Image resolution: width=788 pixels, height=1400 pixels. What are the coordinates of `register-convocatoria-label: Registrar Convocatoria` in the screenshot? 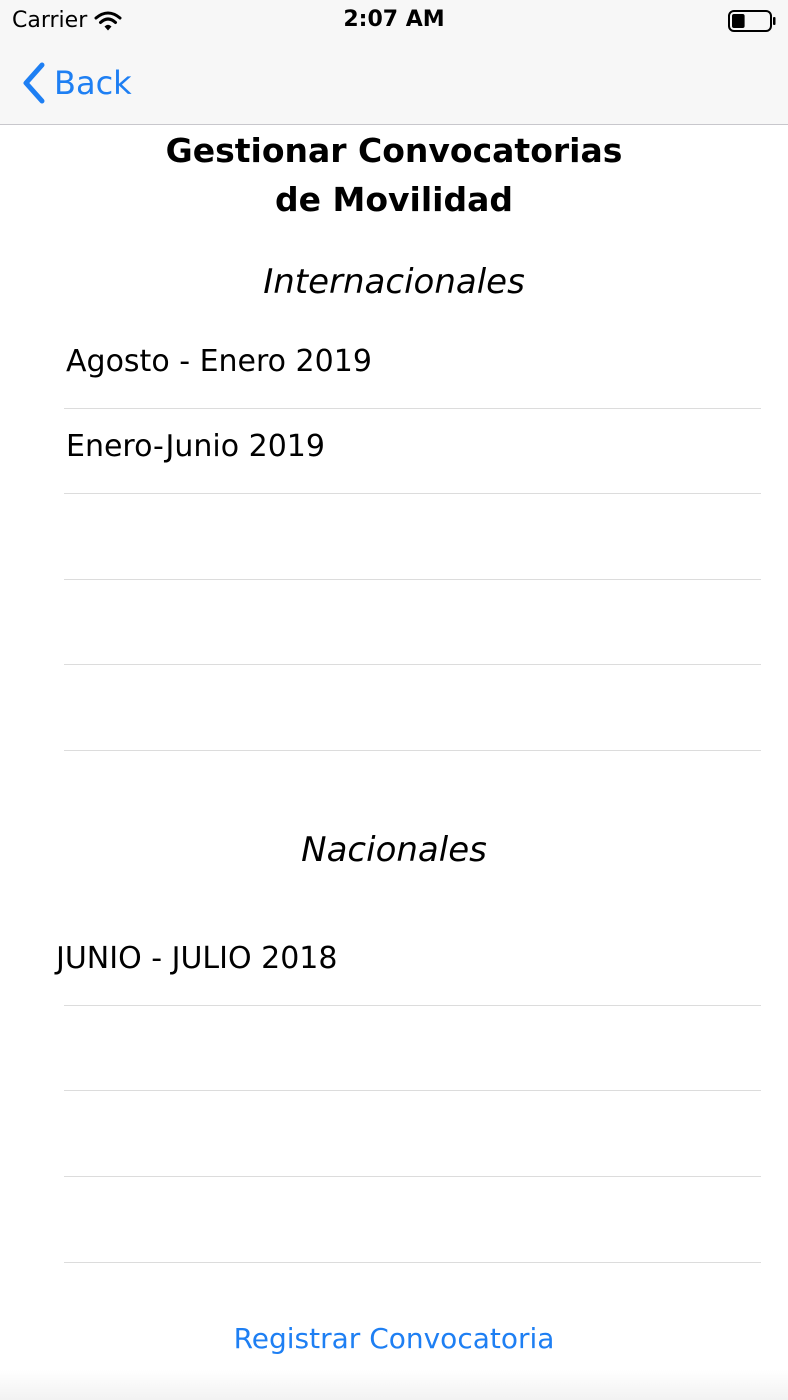 It's located at (394, 1338).